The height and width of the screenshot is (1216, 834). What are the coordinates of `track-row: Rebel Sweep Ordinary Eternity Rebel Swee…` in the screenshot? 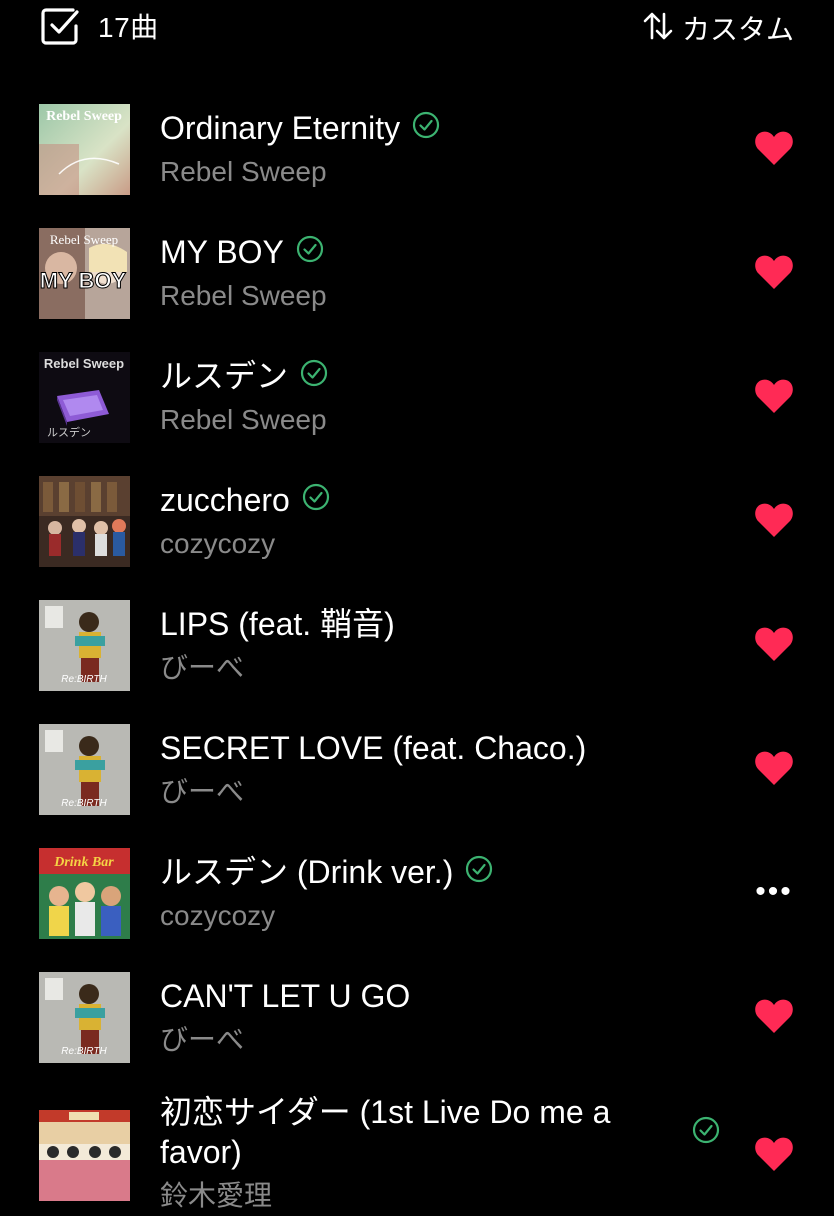 It's located at (417, 148).